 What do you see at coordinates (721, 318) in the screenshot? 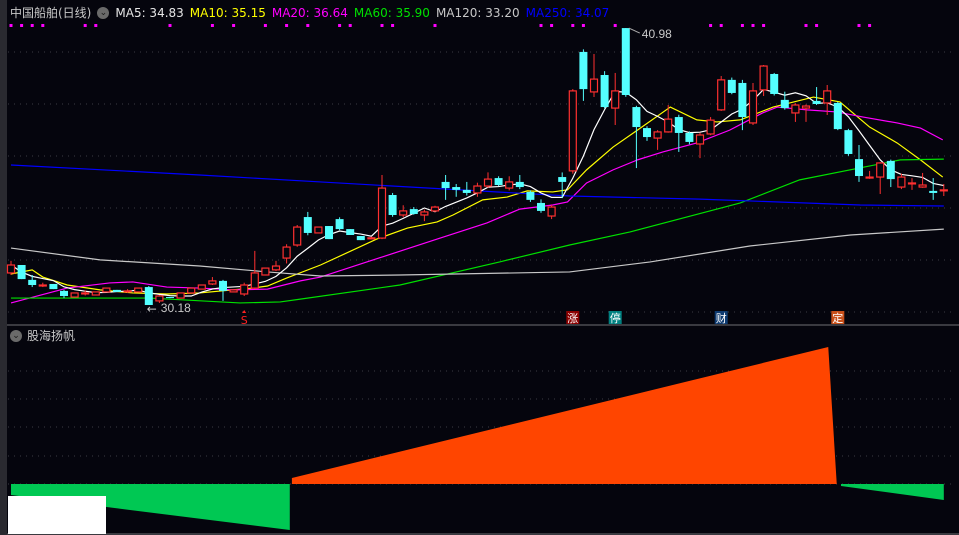
I see `signal-marker: 财` at bounding box center [721, 318].